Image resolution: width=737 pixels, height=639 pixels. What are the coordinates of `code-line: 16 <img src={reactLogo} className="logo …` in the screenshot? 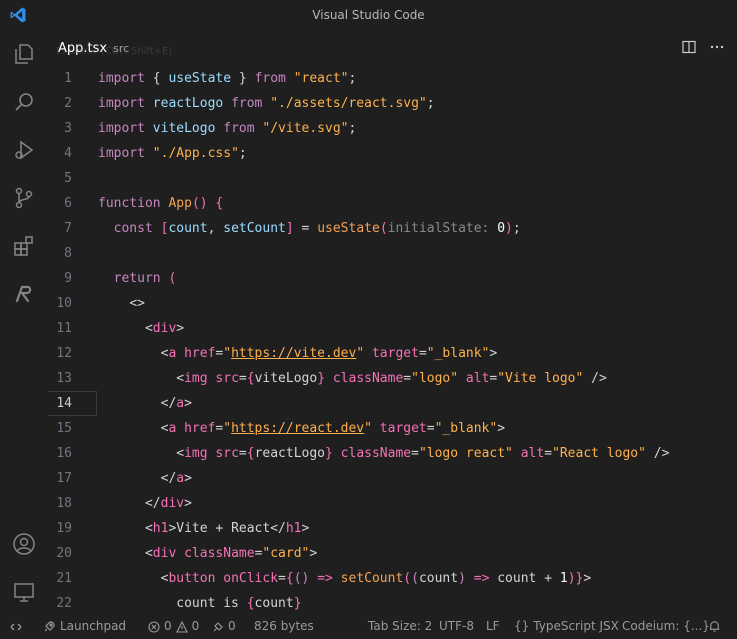 It's located at (392, 453).